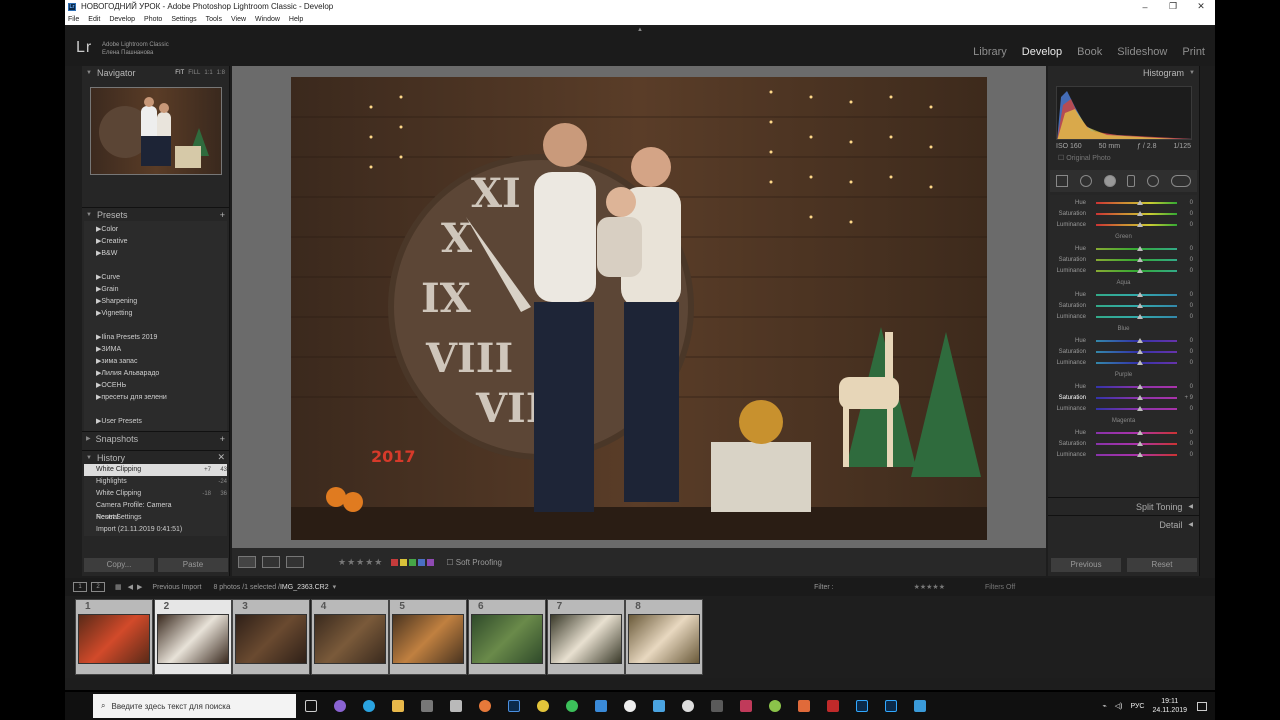  I want to click on preset-folder-grain: ▶Grain, so click(155, 290).